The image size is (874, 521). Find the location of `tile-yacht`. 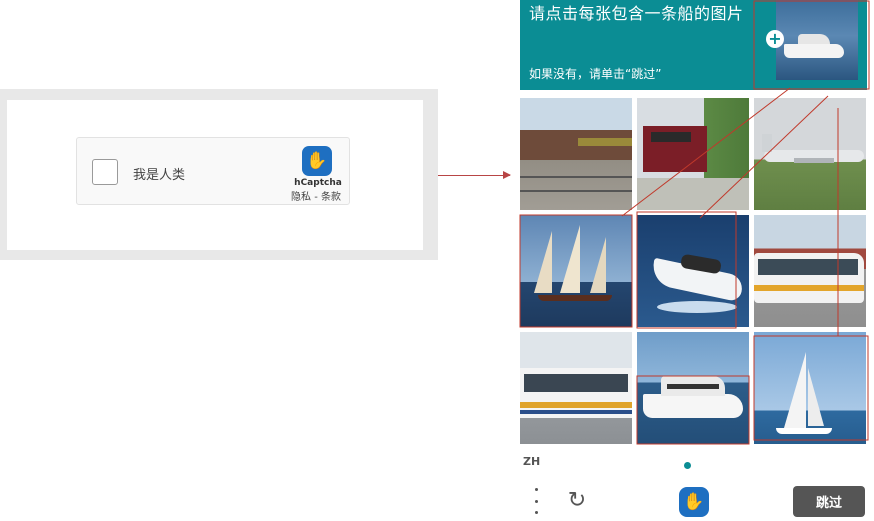

tile-yacht is located at coordinates (693, 388).